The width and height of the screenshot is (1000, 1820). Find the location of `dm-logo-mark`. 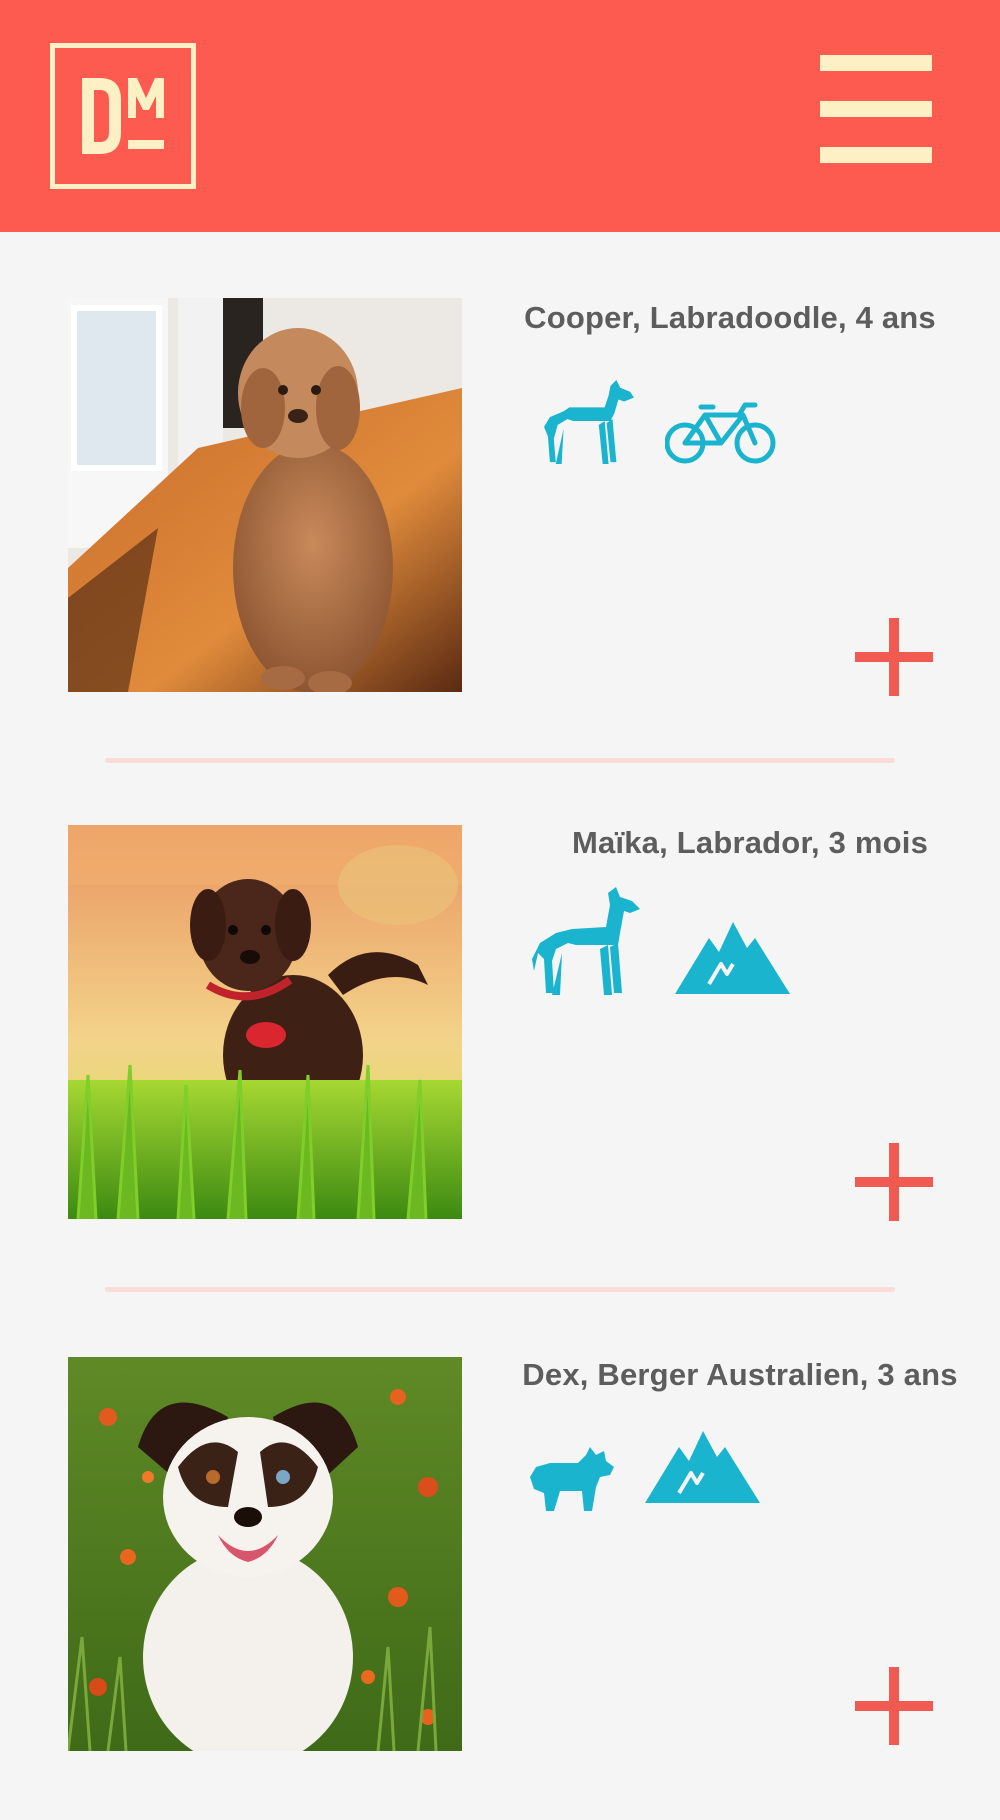

dm-logo-mark is located at coordinates (123, 116).